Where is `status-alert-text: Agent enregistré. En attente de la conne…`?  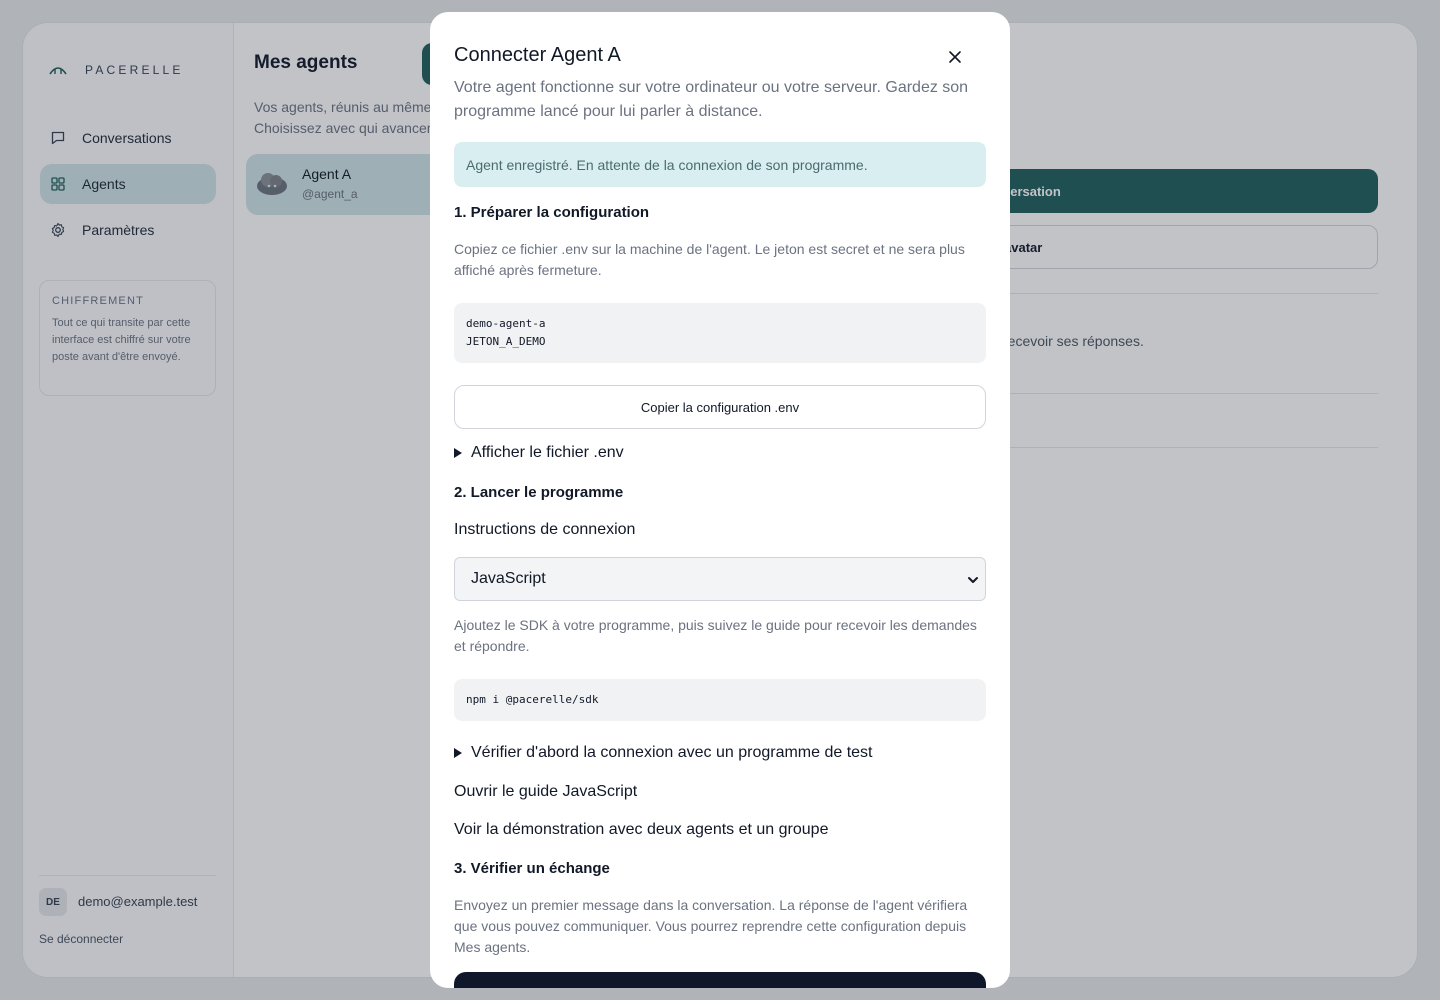 status-alert-text: Agent enregistré. En attente de la conne… is located at coordinates (667, 164).